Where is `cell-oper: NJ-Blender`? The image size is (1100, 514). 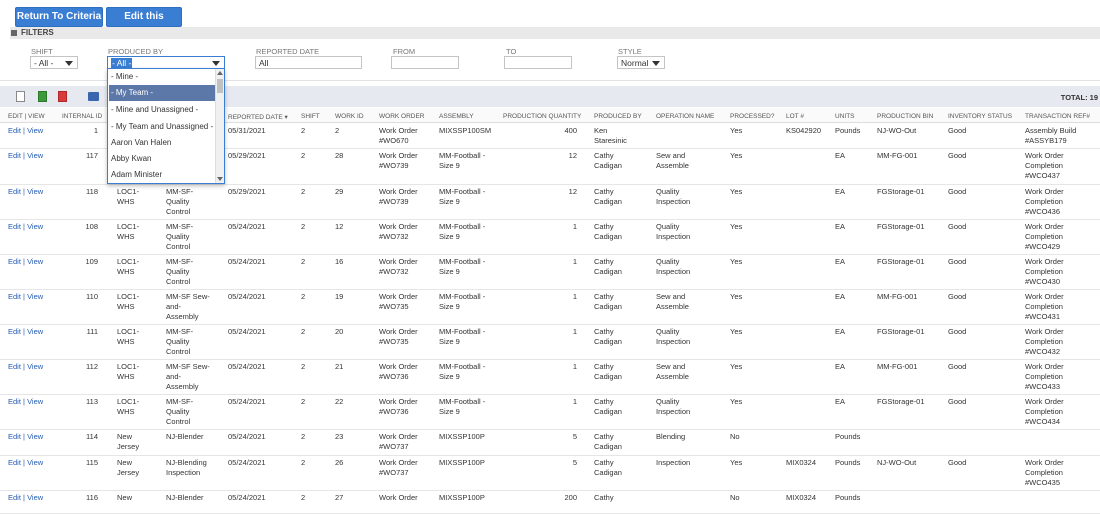
cell-oper: NJ-Blender is located at coordinates (185, 497).